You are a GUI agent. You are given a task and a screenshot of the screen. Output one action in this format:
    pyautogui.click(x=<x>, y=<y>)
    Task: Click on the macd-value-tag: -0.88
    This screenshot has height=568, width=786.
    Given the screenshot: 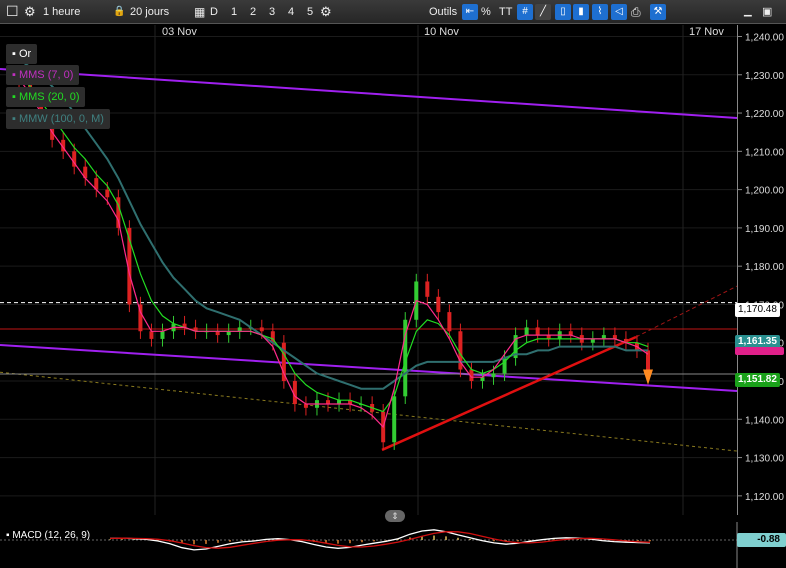 What is the action you would take?
    pyautogui.click(x=761, y=540)
    